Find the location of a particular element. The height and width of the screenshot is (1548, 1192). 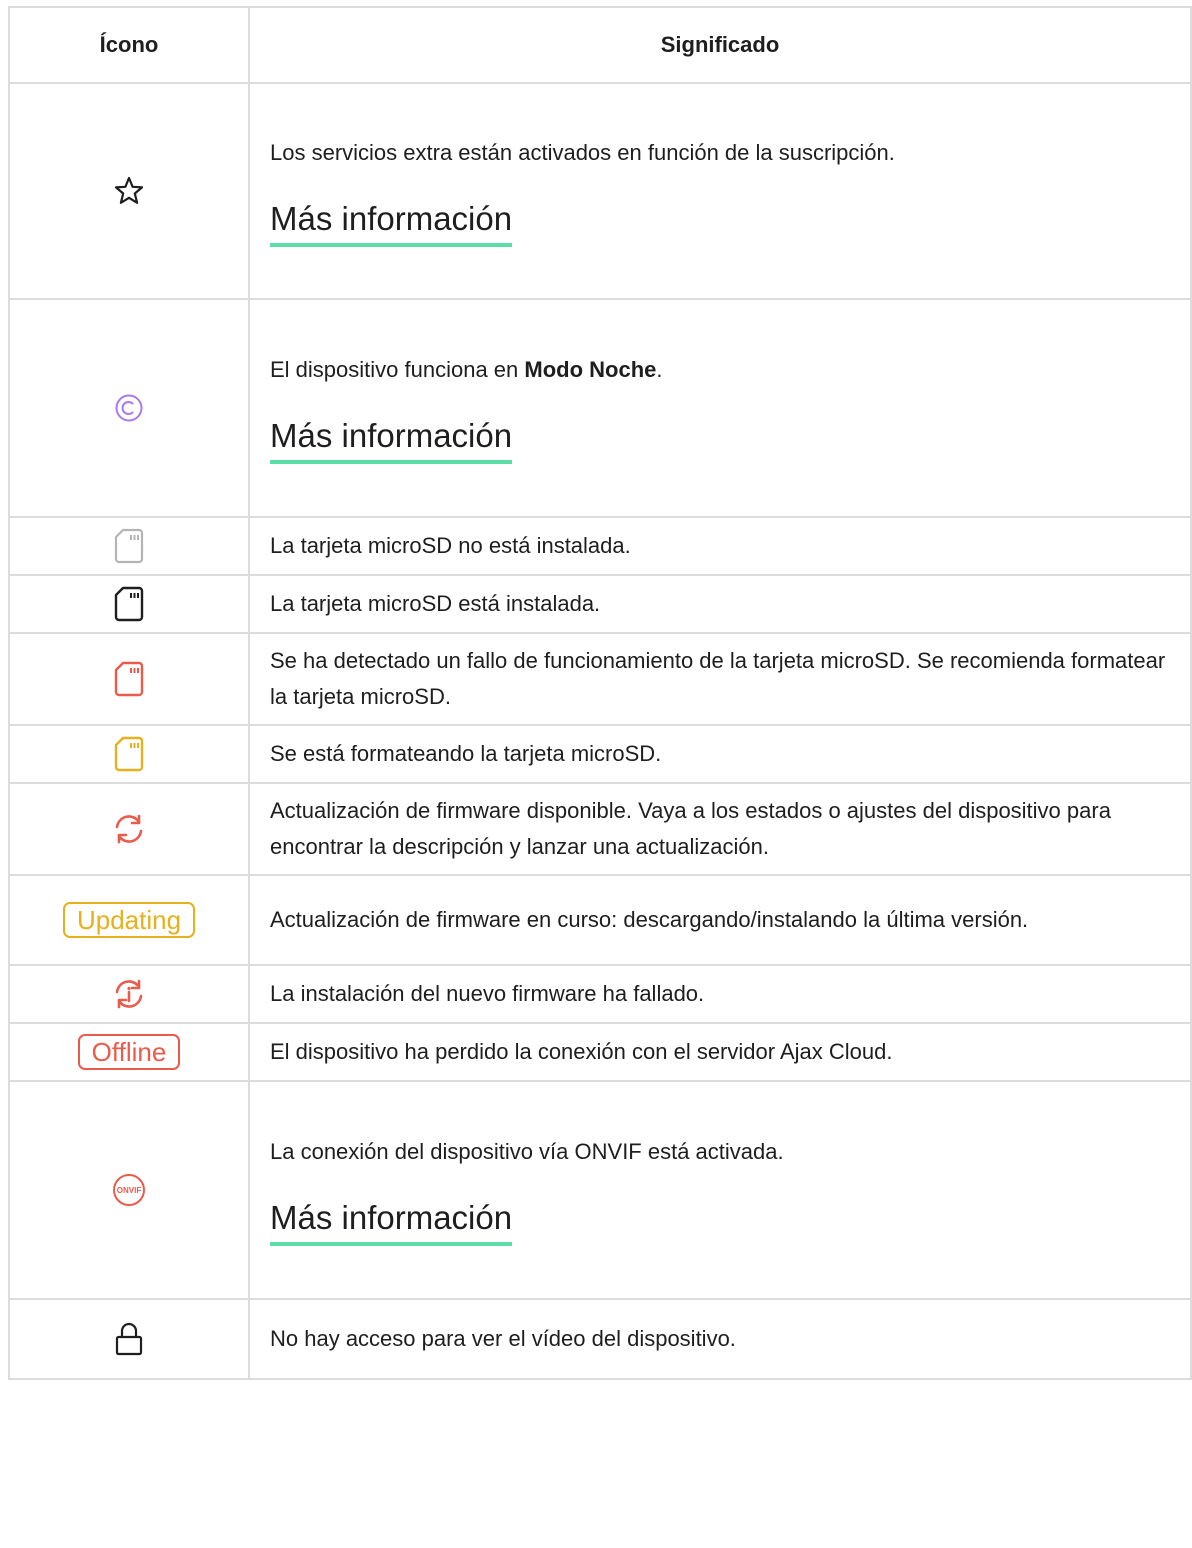

row-description: Se está formateando la tarjeta microSD. is located at coordinates (720, 754).